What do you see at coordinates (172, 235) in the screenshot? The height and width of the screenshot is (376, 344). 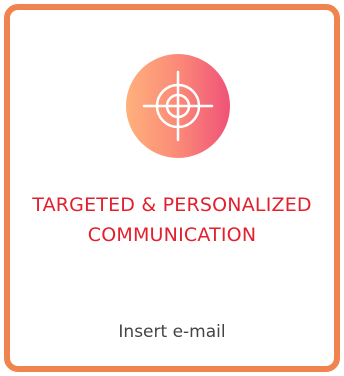 I see `card-title-line-2: COMMUNICATION` at bounding box center [172, 235].